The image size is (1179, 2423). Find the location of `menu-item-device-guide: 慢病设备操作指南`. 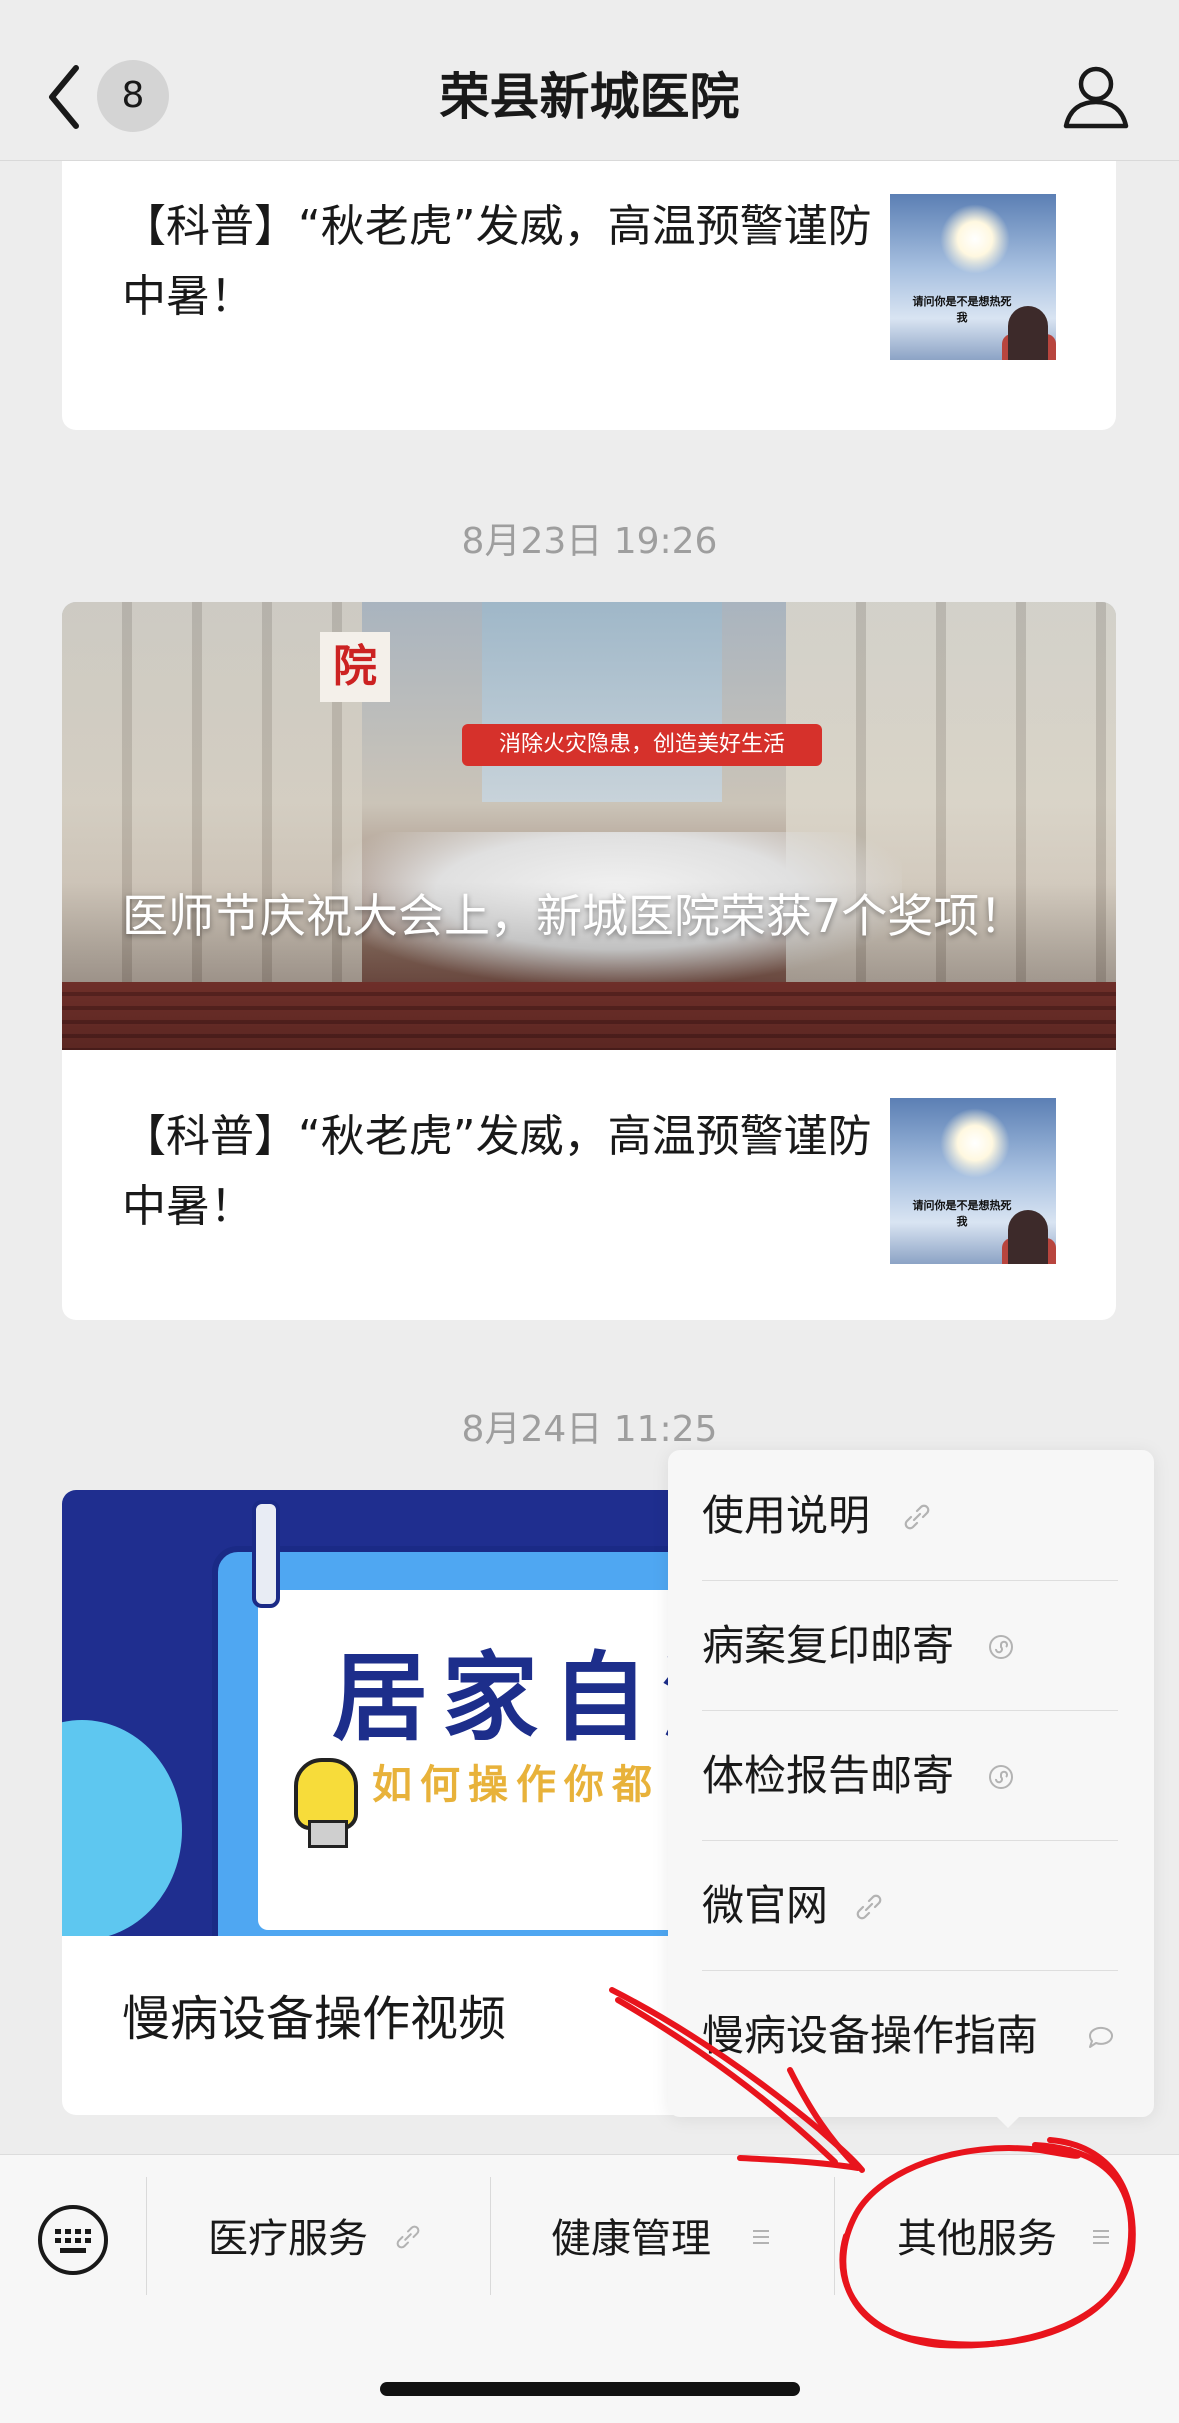

menu-item-device-guide: 慢病设备操作指南 is located at coordinates (910, 2035).